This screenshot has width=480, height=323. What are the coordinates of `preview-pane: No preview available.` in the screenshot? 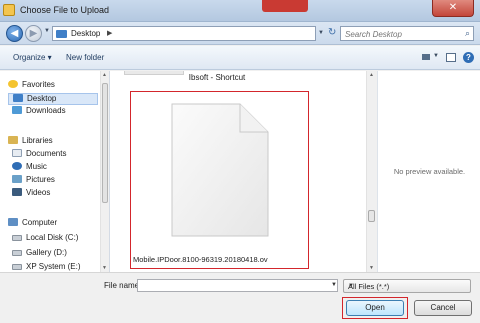 It's located at (428, 171).